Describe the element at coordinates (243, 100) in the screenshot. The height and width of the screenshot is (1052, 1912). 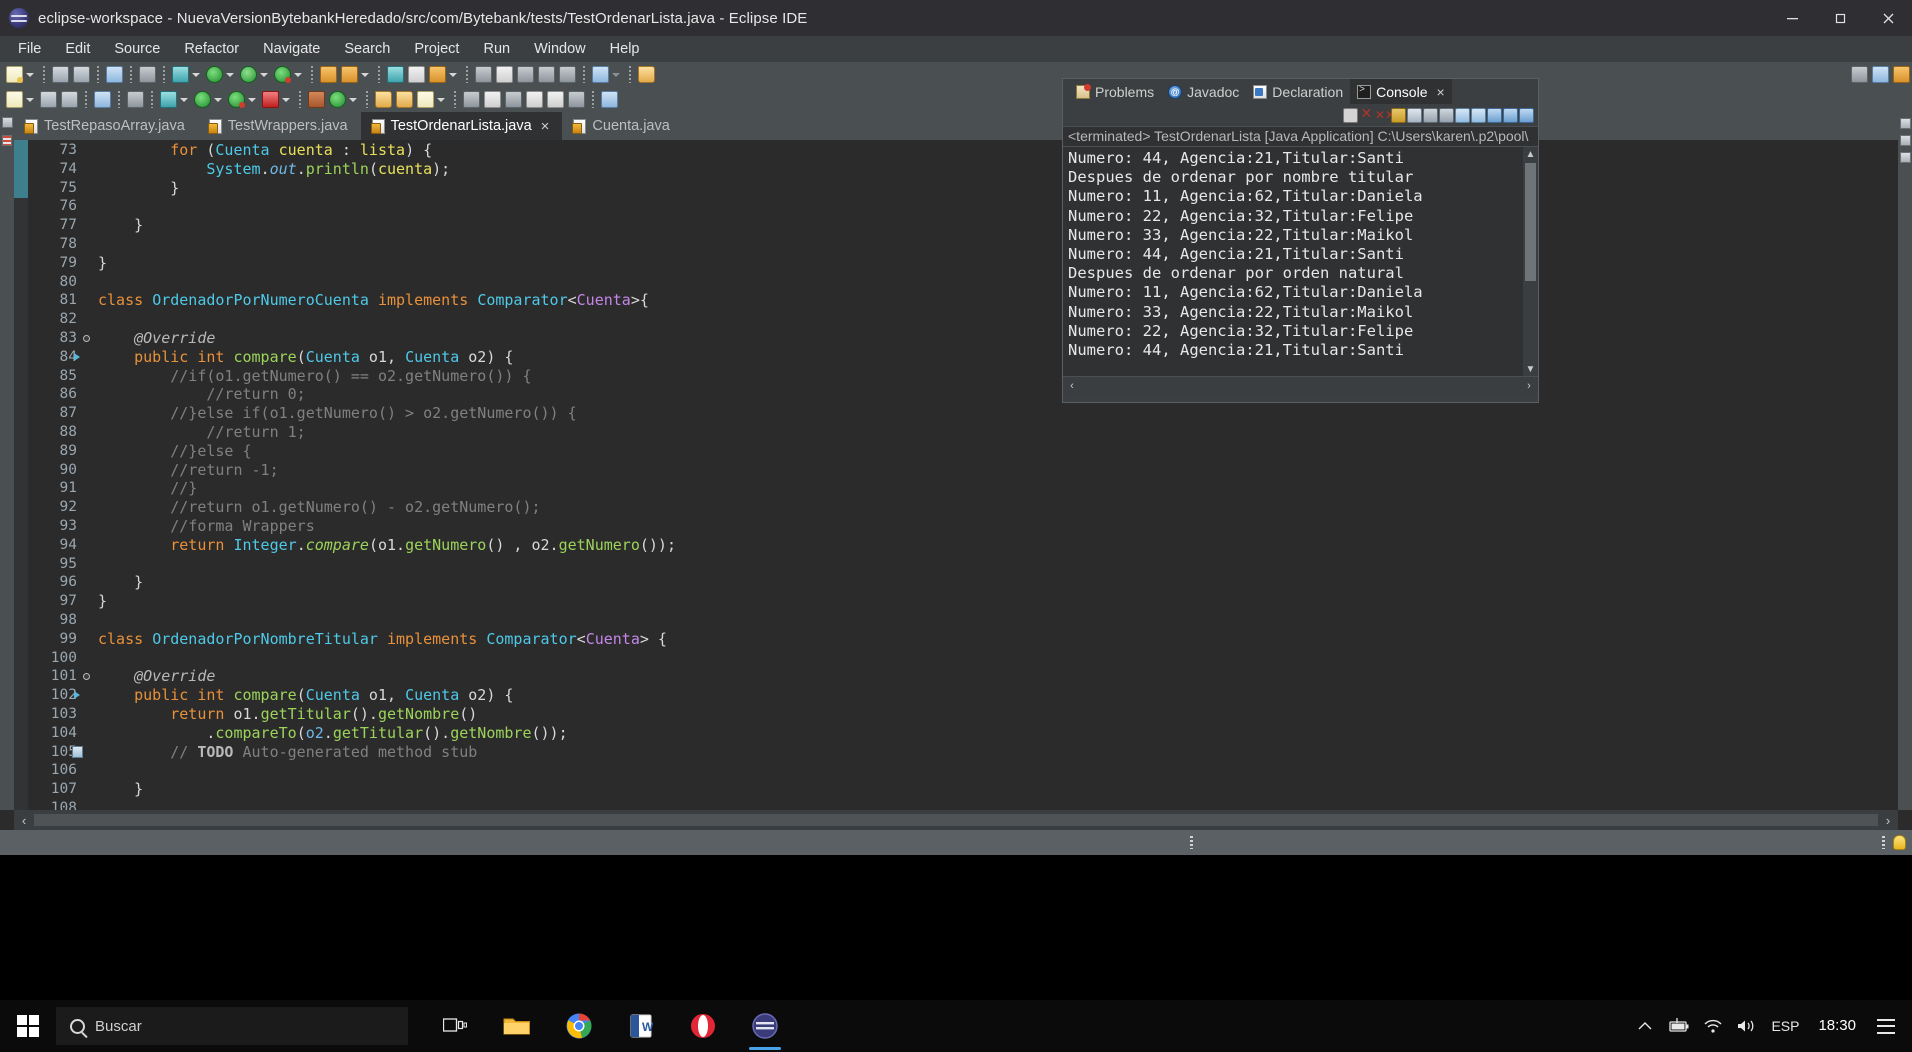
I see `toolbar2-external-tools` at that location.